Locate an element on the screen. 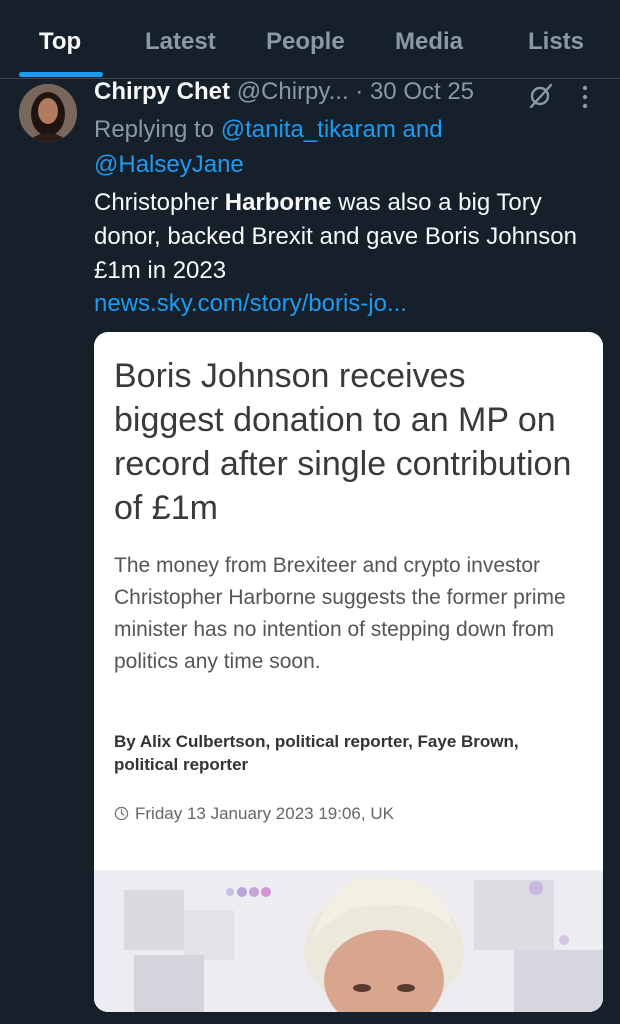 The width and height of the screenshot is (620, 1024). tab-latest: Latest is located at coordinates (180, 42).